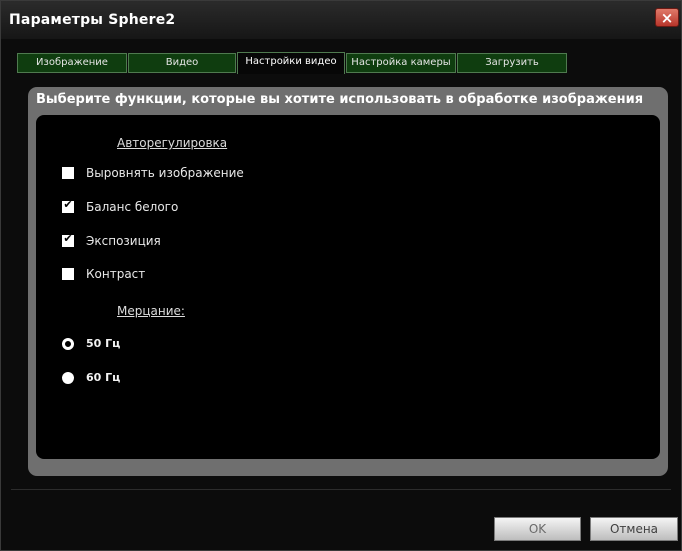 The image size is (682, 551). What do you see at coordinates (172, 143) in the screenshot?
I see `autoadjust-label: Авторегулировка` at bounding box center [172, 143].